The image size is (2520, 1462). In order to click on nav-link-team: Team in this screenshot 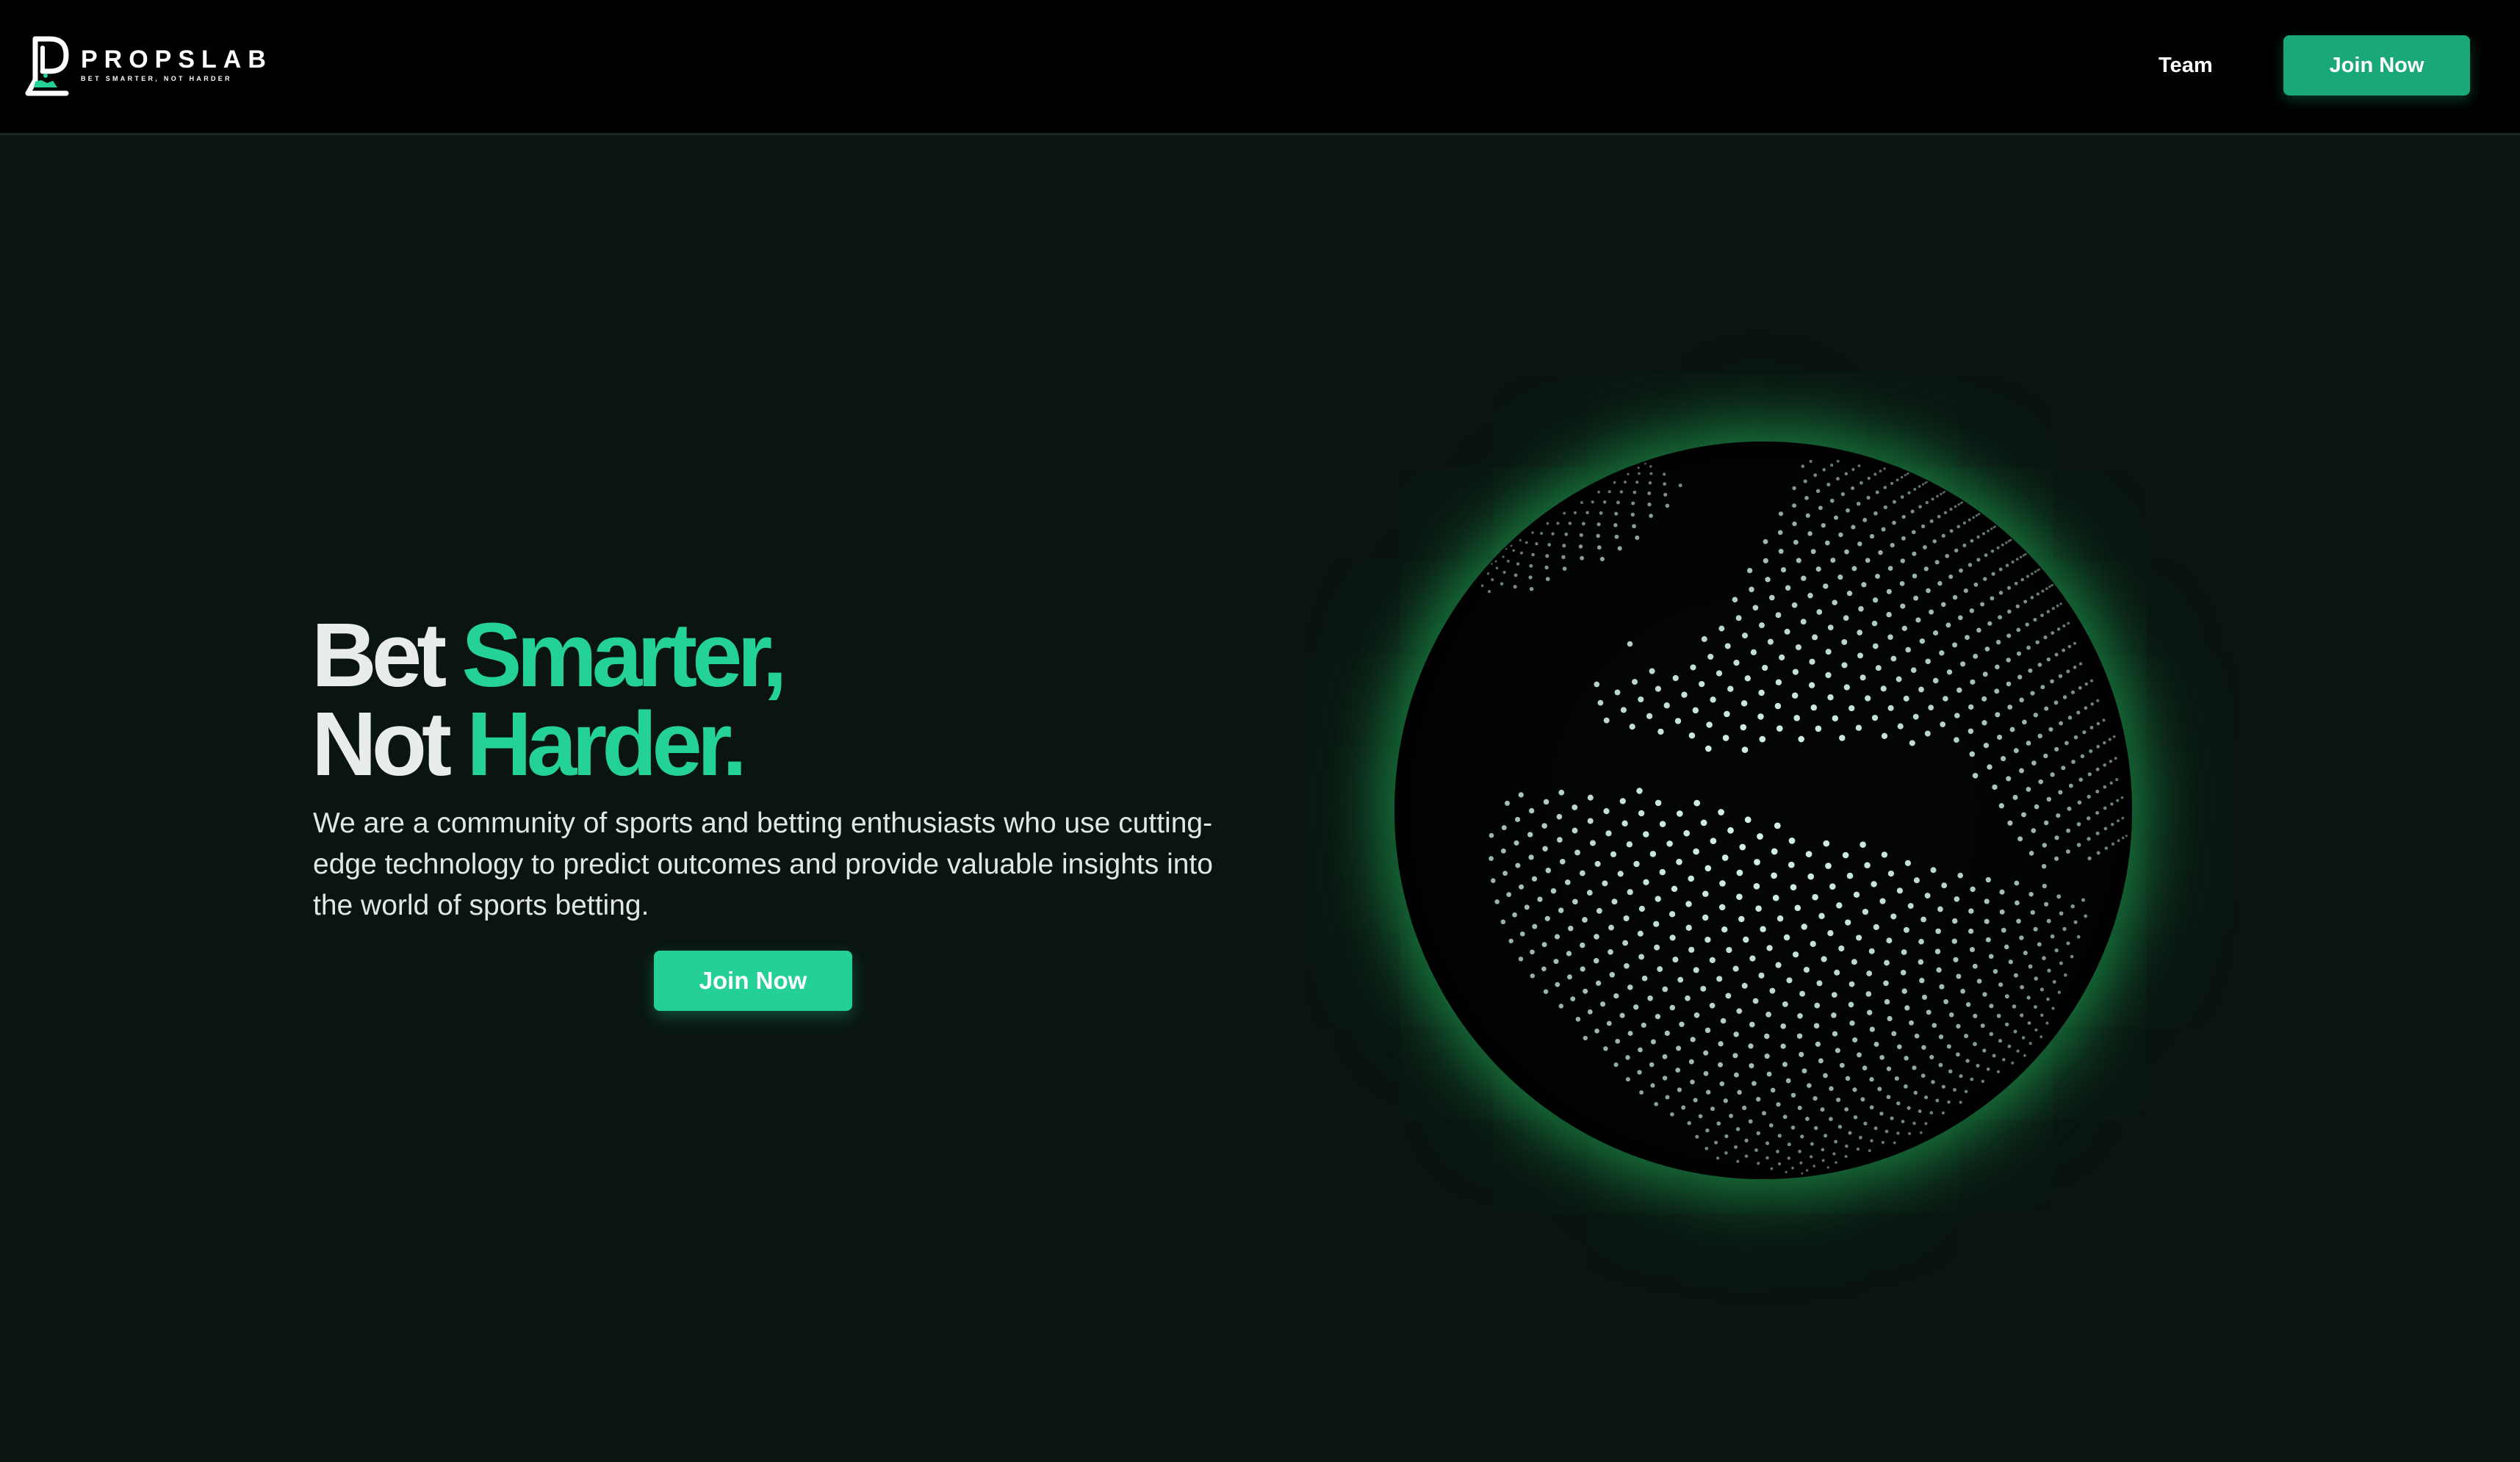, I will do `click(2186, 65)`.